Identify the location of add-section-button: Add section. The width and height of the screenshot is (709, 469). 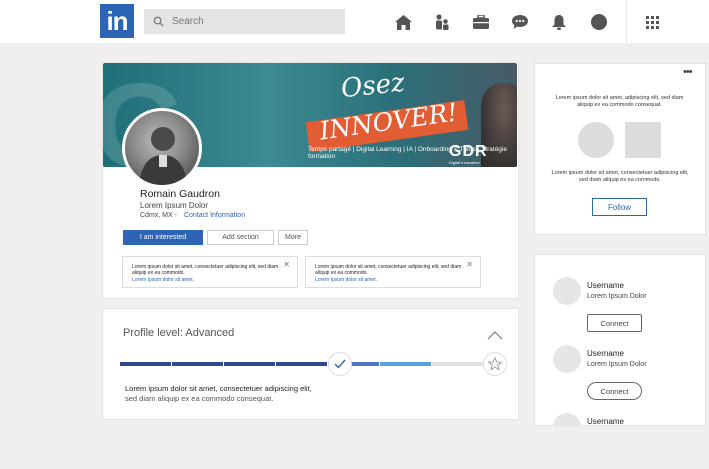
(240, 237).